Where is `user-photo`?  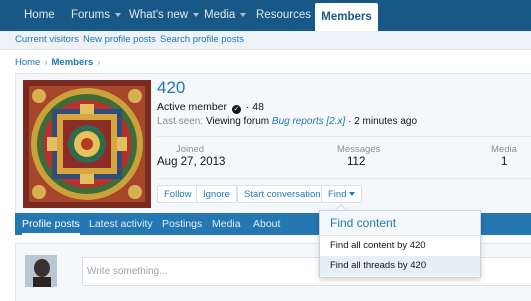
user-photo is located at coordinates (41, 271).